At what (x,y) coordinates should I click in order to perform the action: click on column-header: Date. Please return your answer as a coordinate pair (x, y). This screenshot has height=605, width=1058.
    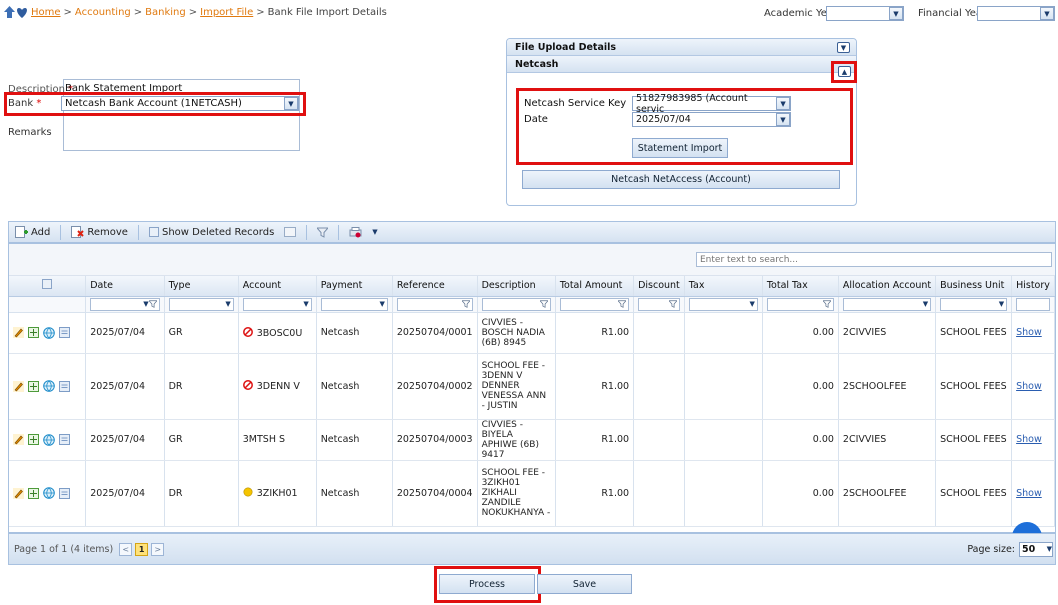
    Looking at the image, I should click on (125, 286).